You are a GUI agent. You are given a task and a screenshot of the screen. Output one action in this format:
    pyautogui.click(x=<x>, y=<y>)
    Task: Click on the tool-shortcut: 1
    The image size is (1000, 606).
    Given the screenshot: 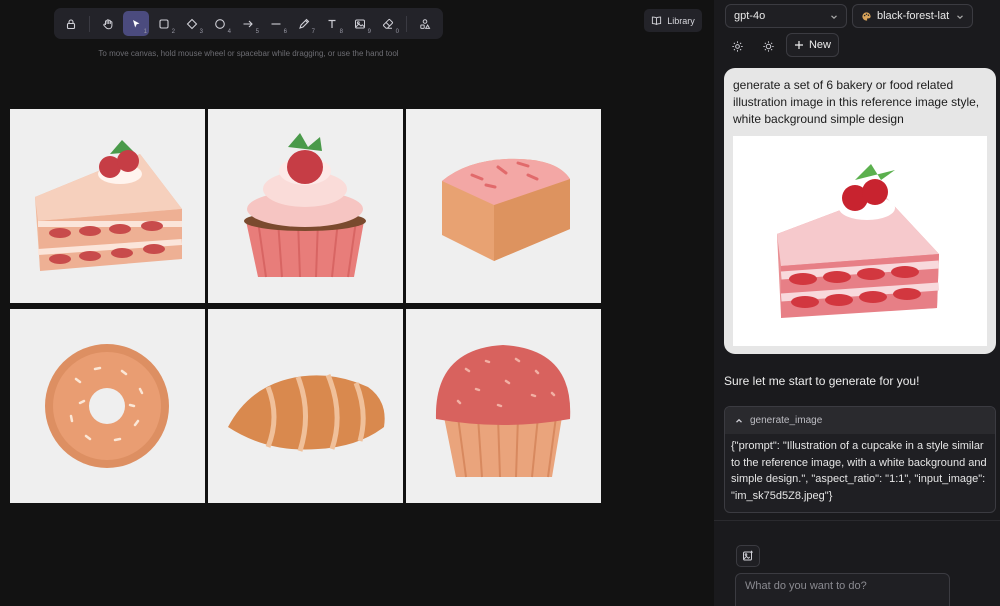 What is the action you would take?
    pyautogui.click(x=145, y=32)
    